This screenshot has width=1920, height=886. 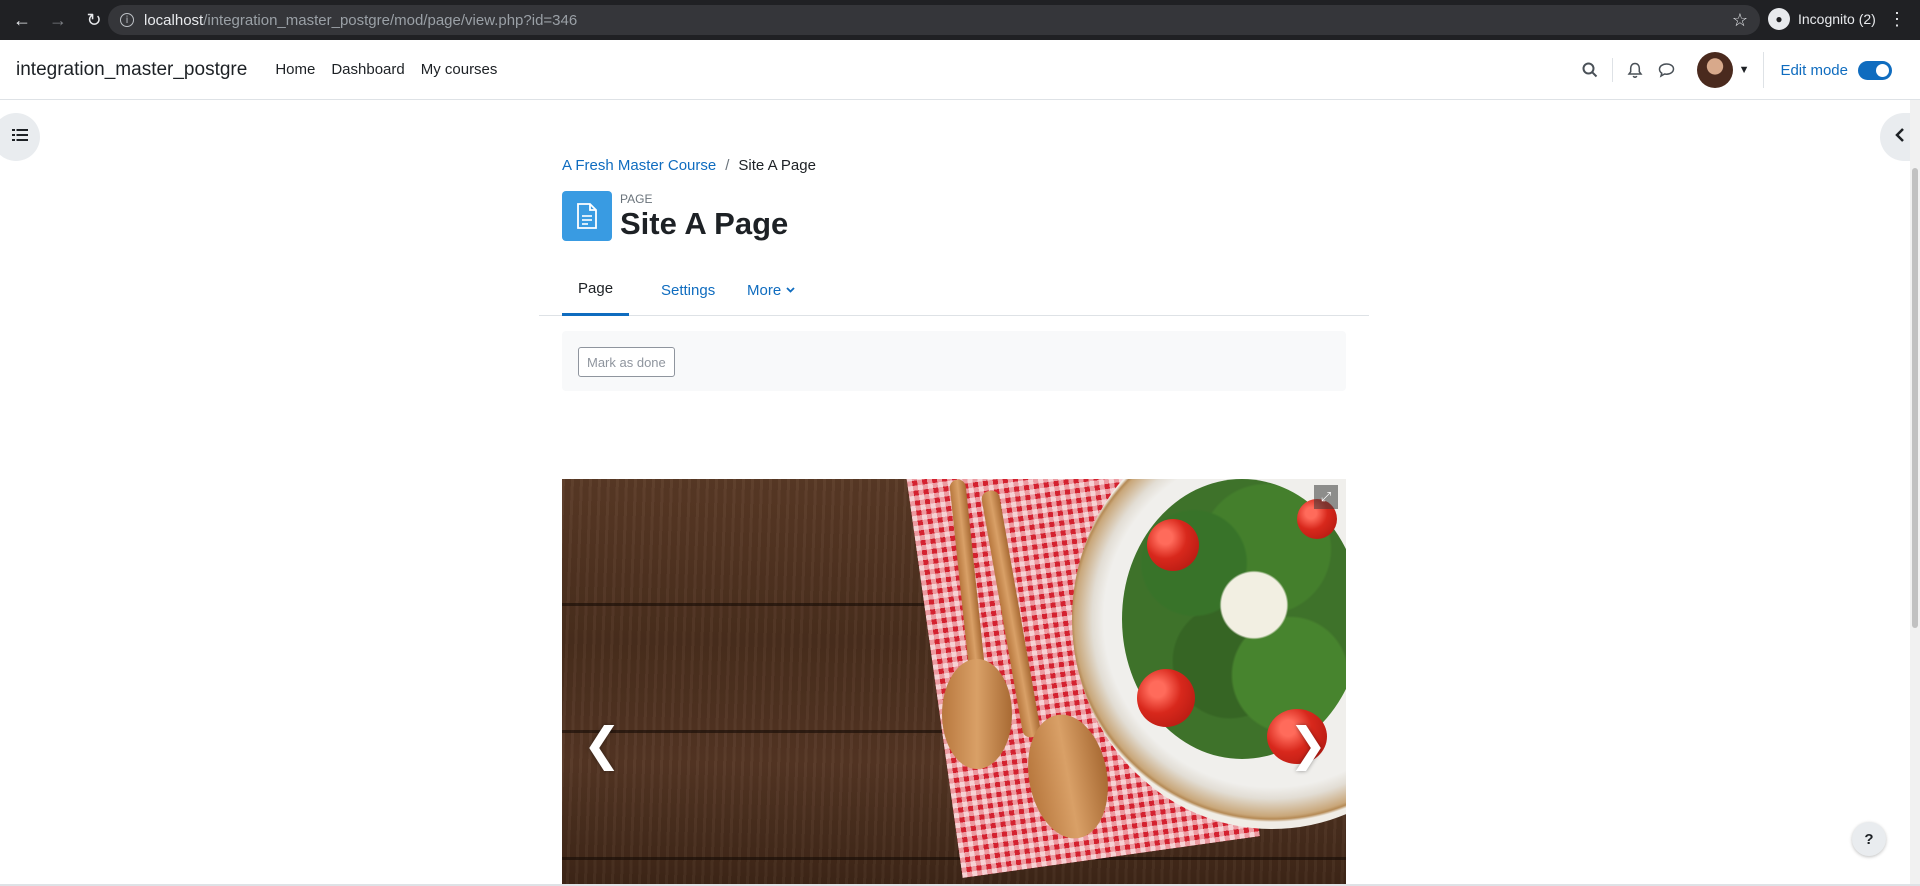 I want to click on fullscreen-expand-icon: ⤢, so click(x=1326, y=497).